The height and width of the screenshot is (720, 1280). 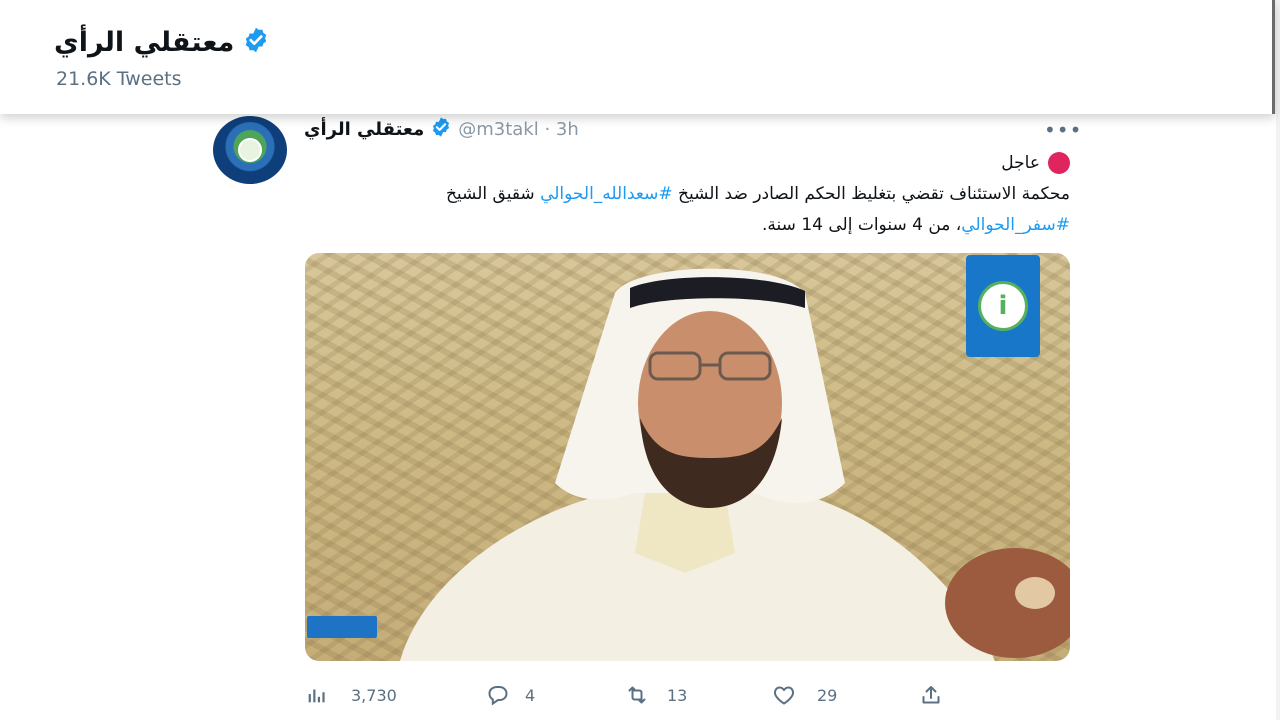 I want to click on retweet-action: 13, so click(x=655, y=695).